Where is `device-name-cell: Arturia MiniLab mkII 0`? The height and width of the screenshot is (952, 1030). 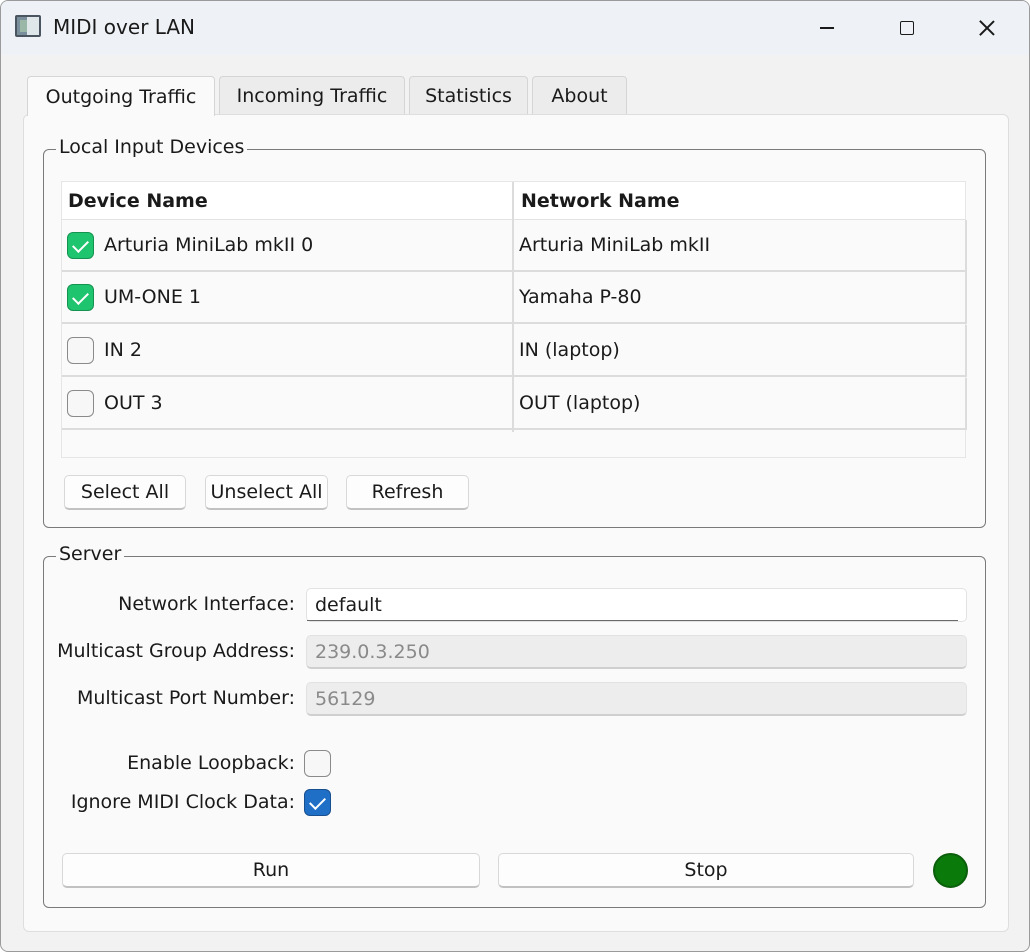
device-name-cell: Arturia MiniLab mkII 0 is located at coordinates (208, 245).